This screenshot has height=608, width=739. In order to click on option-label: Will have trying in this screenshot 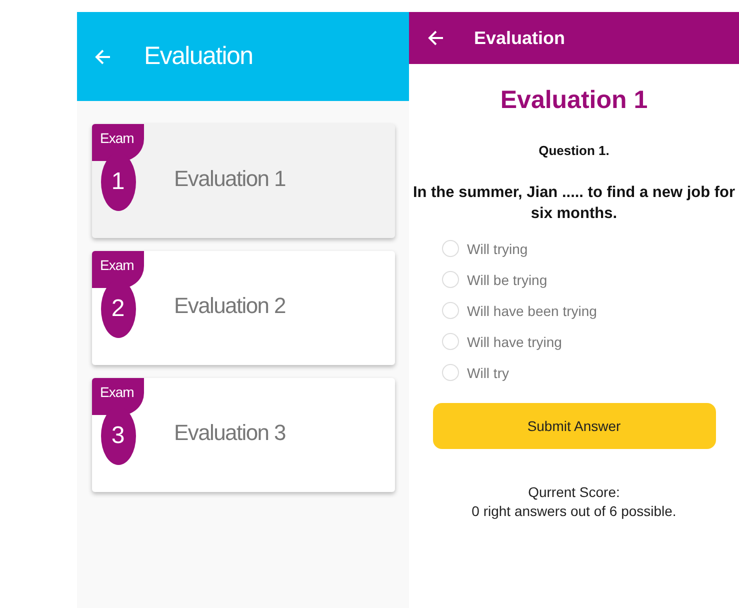, I will do `click(514, 342)`.